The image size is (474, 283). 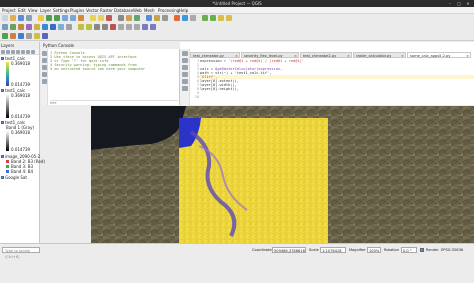 I want to click on menu-raster: Raster, so click(x=106, y=10).